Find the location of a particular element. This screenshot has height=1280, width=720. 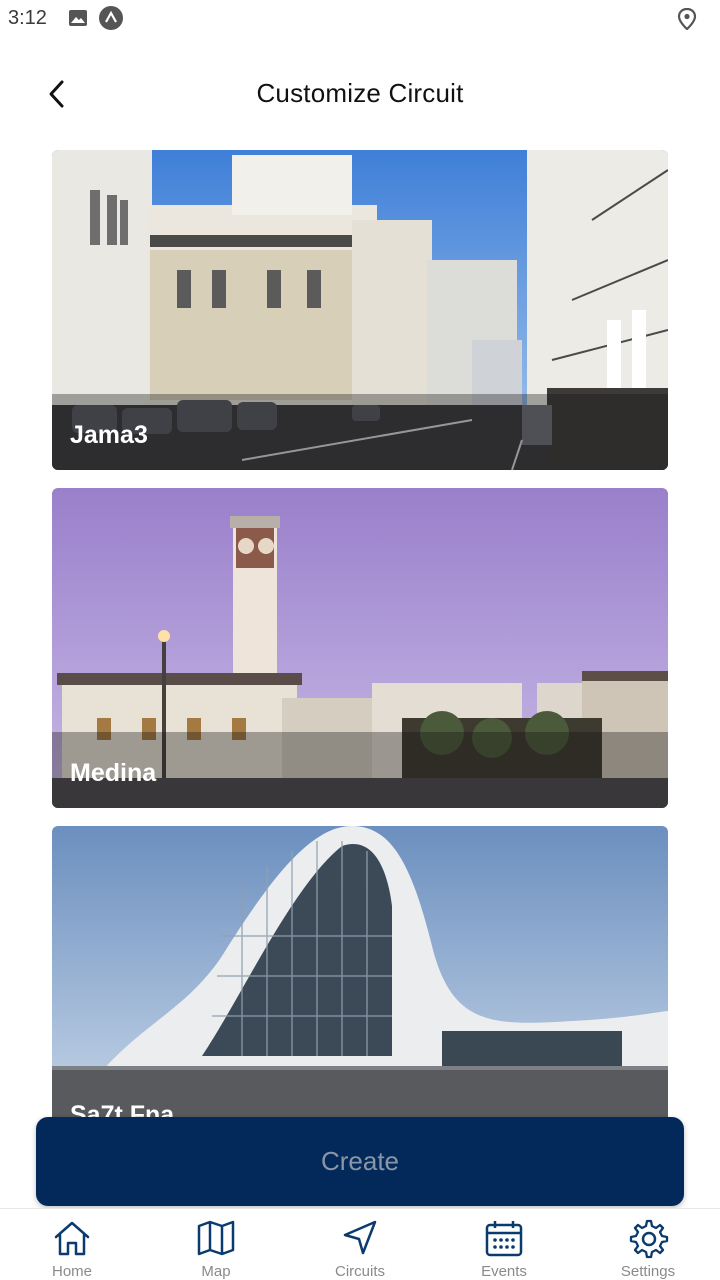

bottom-navigation: Home Map Circuits Events Settings is located at coordinates (360, 1244).